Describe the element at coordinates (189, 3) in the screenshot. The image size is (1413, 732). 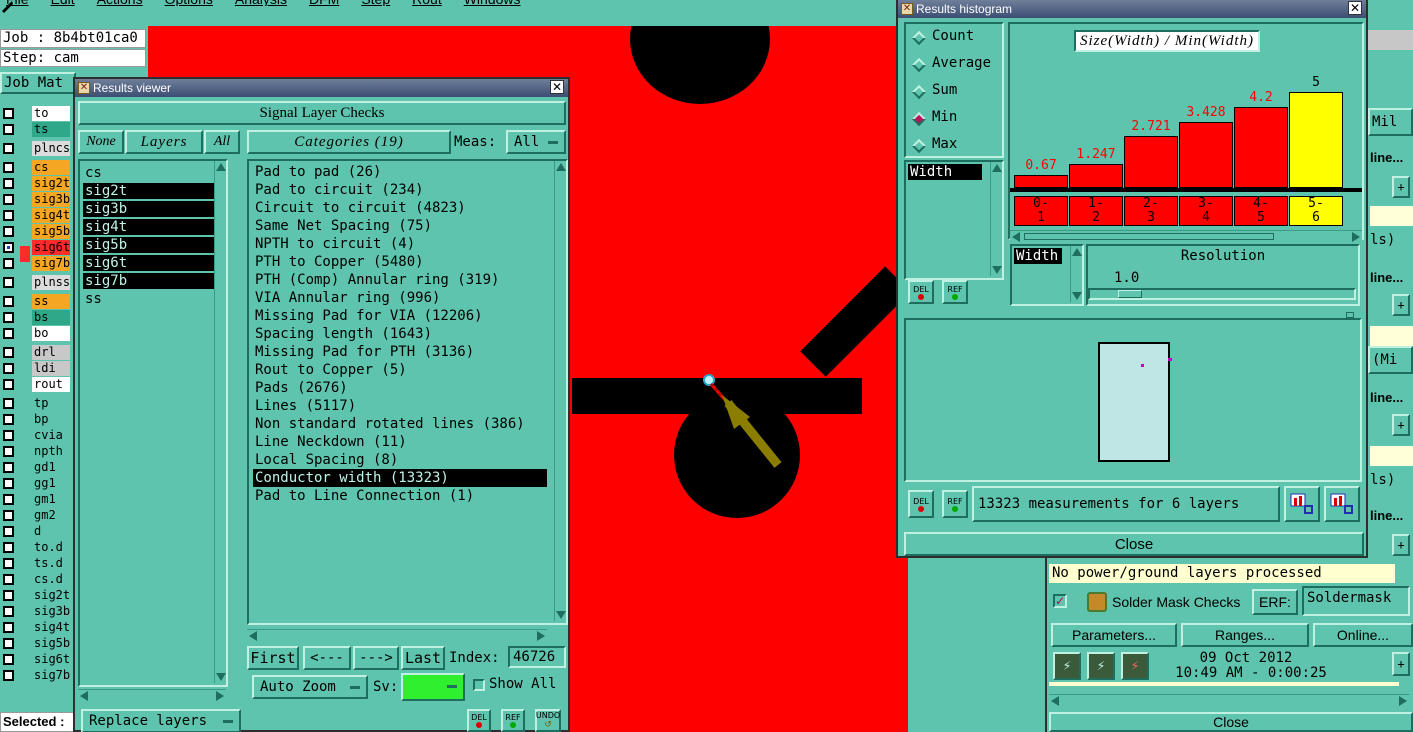
I see `menu-item-options: Options` at that location.